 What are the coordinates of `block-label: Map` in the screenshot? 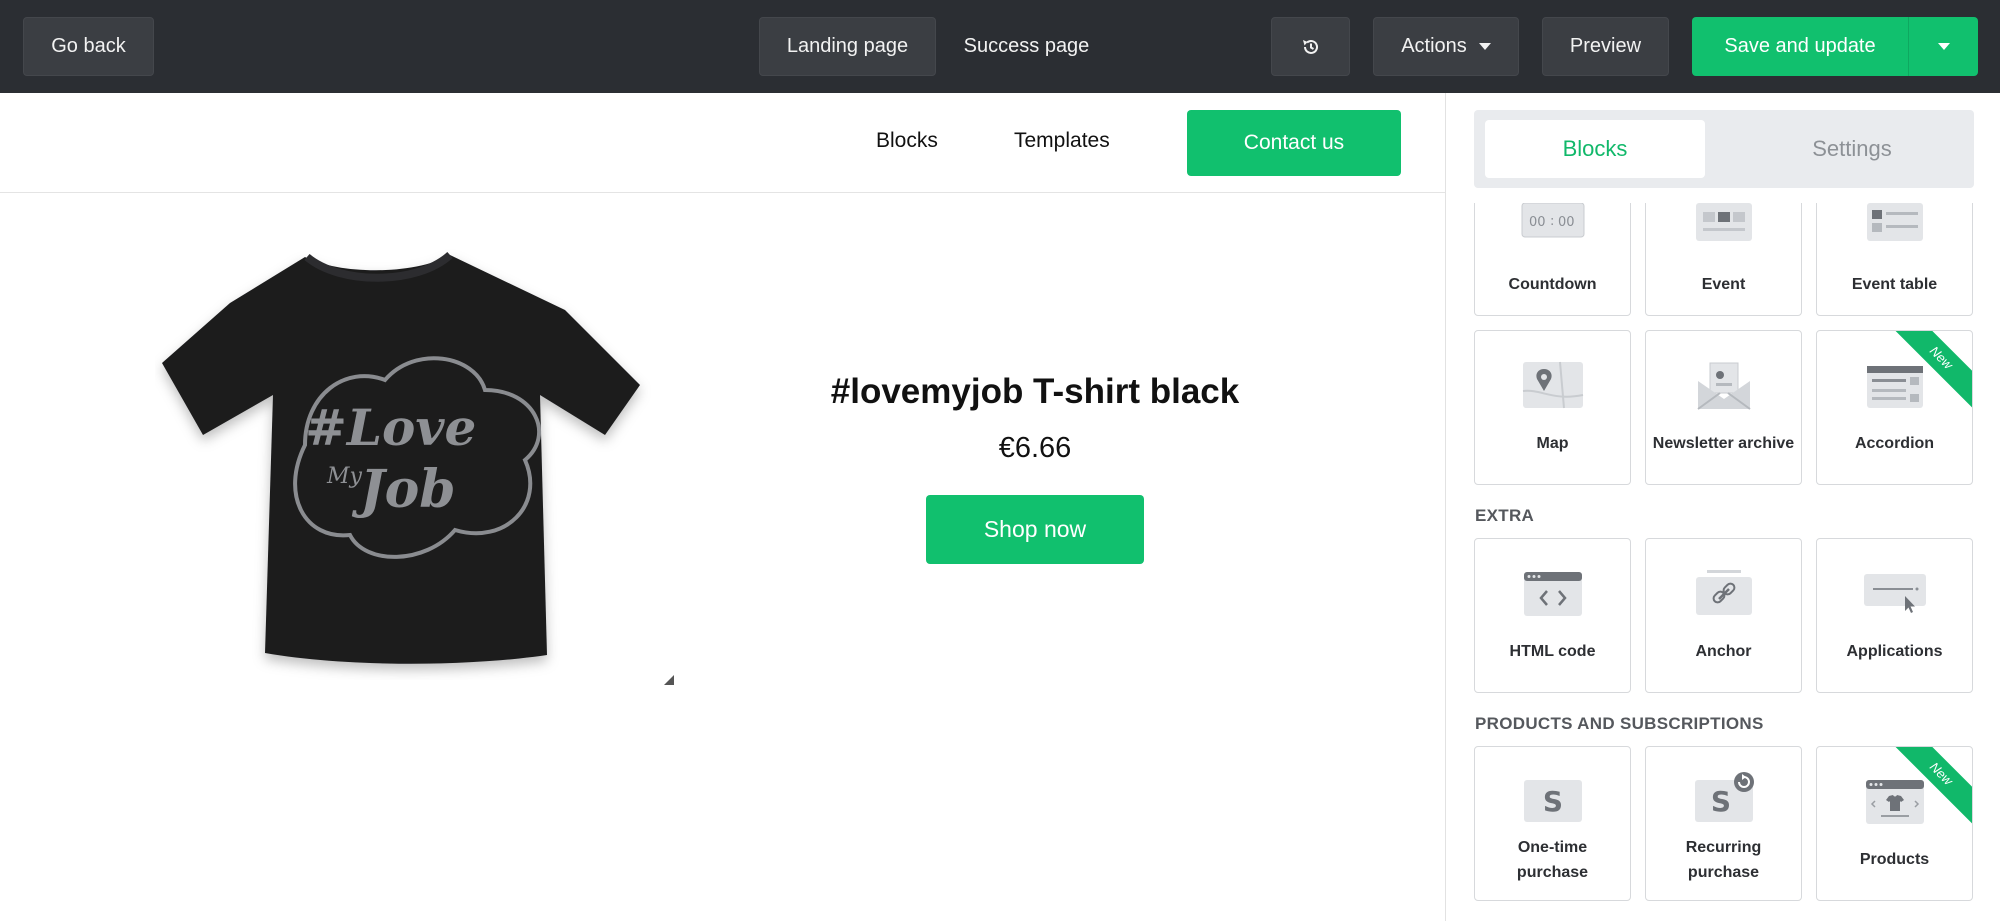 It's located at (1552, 443).